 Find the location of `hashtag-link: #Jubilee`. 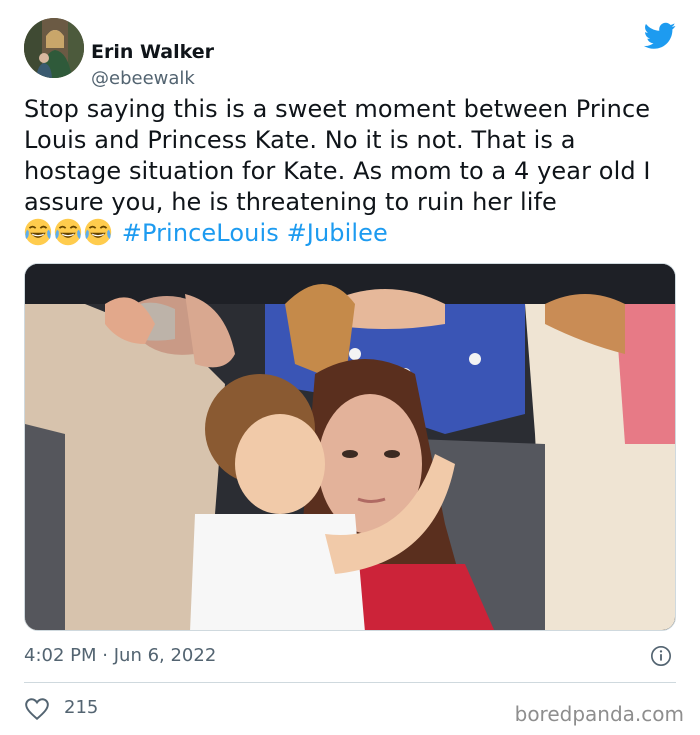

hashtag-link: #Jubilee is located at coordinates (337, 233).